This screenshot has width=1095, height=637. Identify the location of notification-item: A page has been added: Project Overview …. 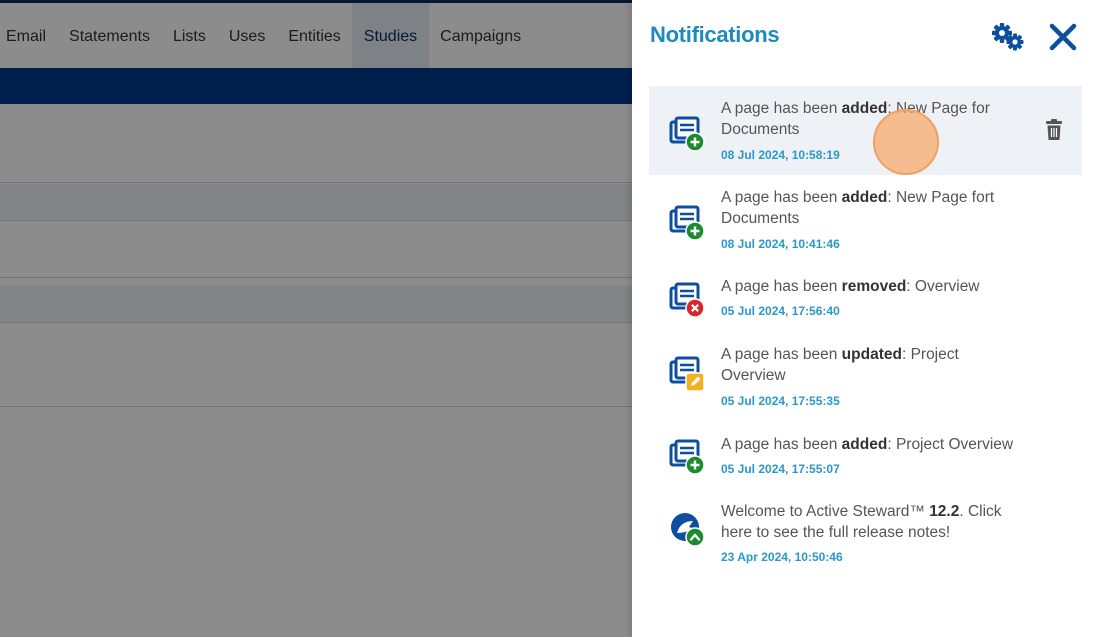
(865, 455).